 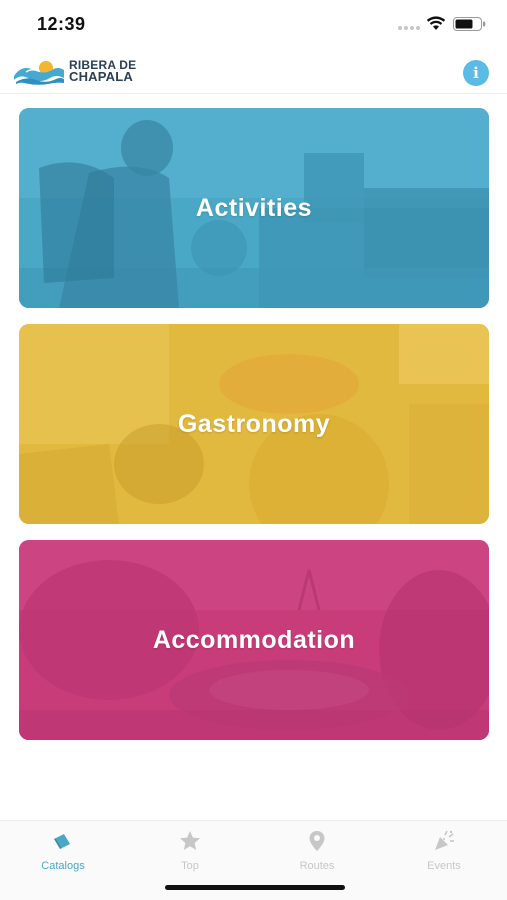 I want to click on info-button: i, so click(x=476, y=73).